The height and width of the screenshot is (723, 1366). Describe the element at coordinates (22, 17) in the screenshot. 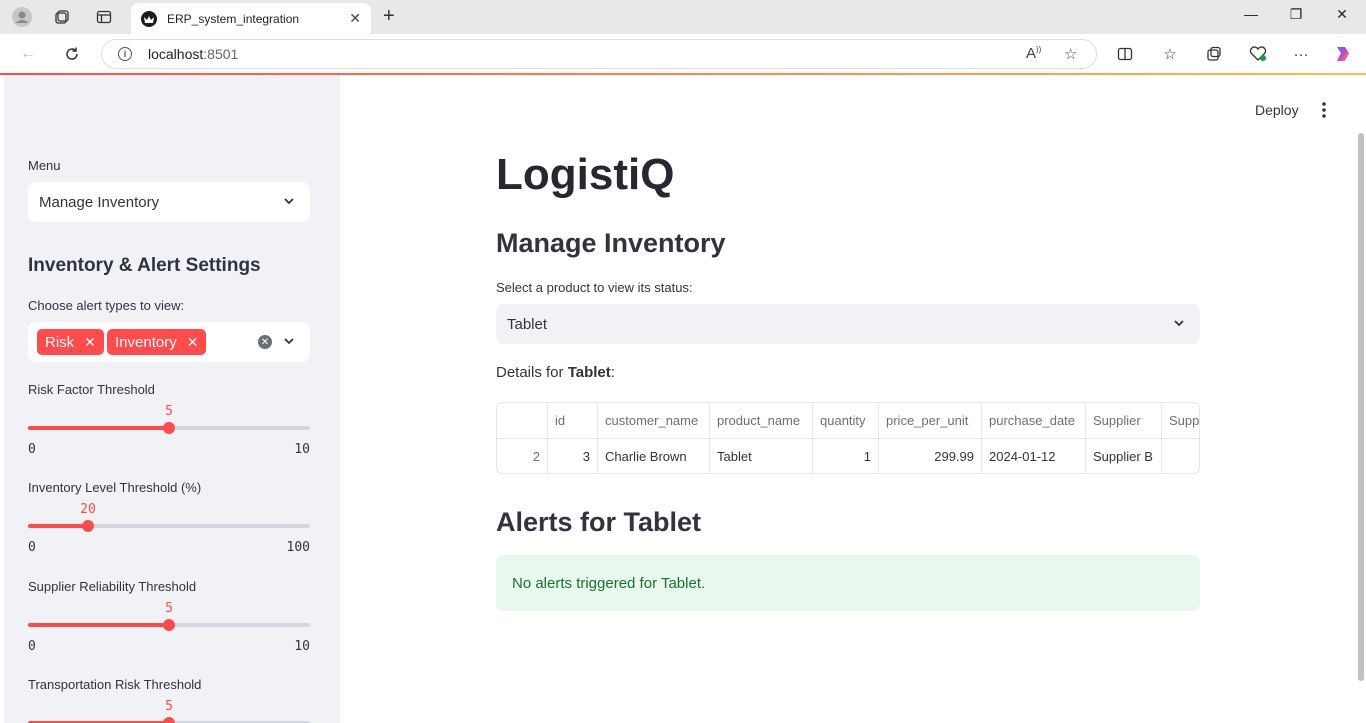

I see `profile-icon` at that location.